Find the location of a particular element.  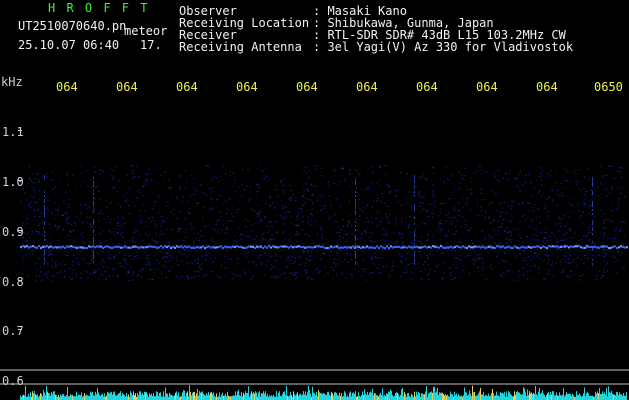

frequency-tick: 1.0 is located at coordinates (13, 182).